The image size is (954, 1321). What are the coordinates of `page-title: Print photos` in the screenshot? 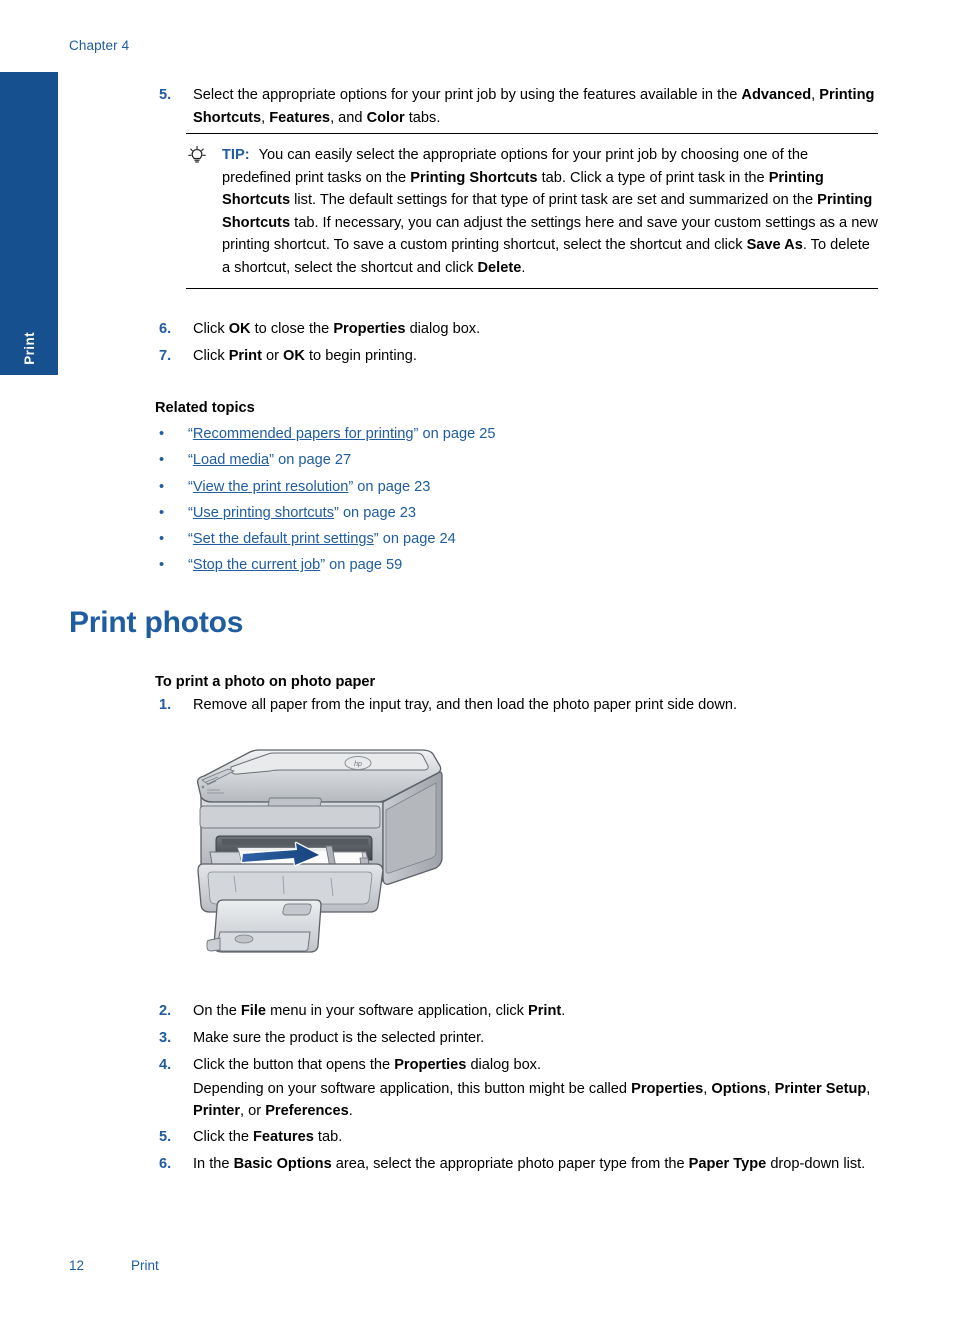 It's located at (156, 622).